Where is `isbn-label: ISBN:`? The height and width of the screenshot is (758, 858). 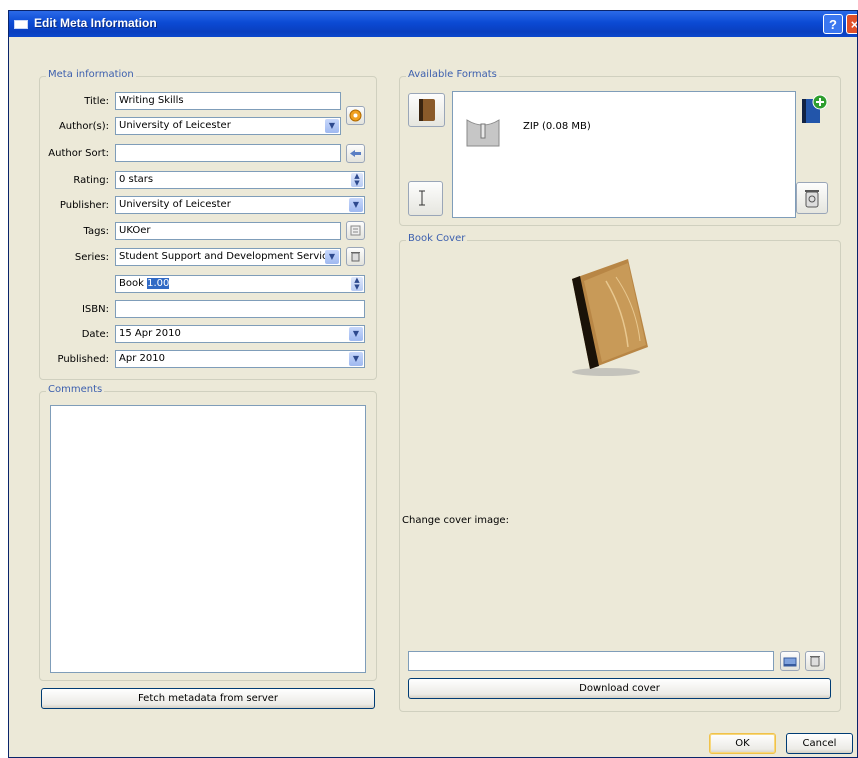 isbn-label: ISBN: is located at coordinates (95, 309).